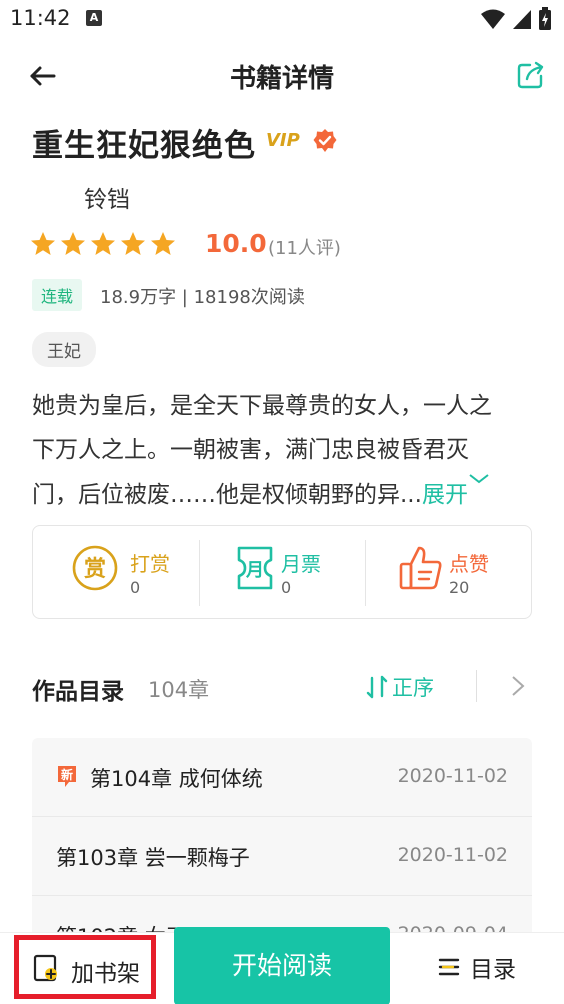  What do you see at coordinates (281, 79) in the screenshot?
I see `page-title: 书籍详情` at bounding box center [281, 79].